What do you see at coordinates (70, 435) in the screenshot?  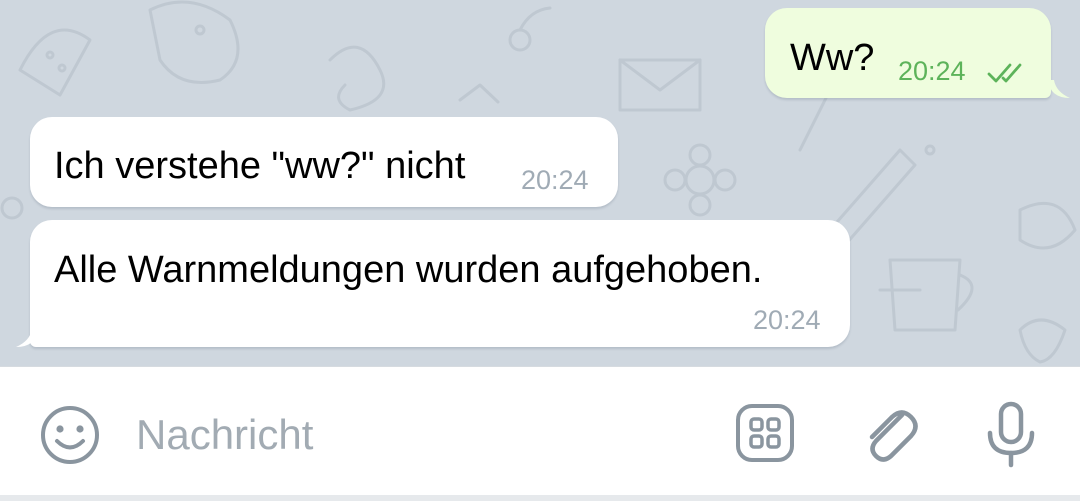 I see `emoji-icon` at bounding box center [70, 435].